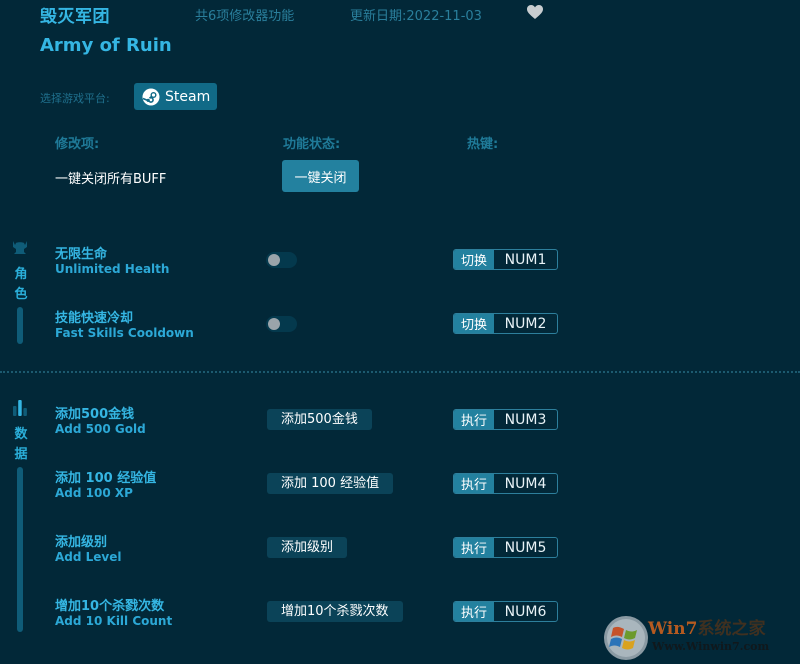 This screenshot has height=664, width=800. Describe the element at coordinates (81, 254) in the screenshot. I see `item-label-cn: 无限生命` at that location.